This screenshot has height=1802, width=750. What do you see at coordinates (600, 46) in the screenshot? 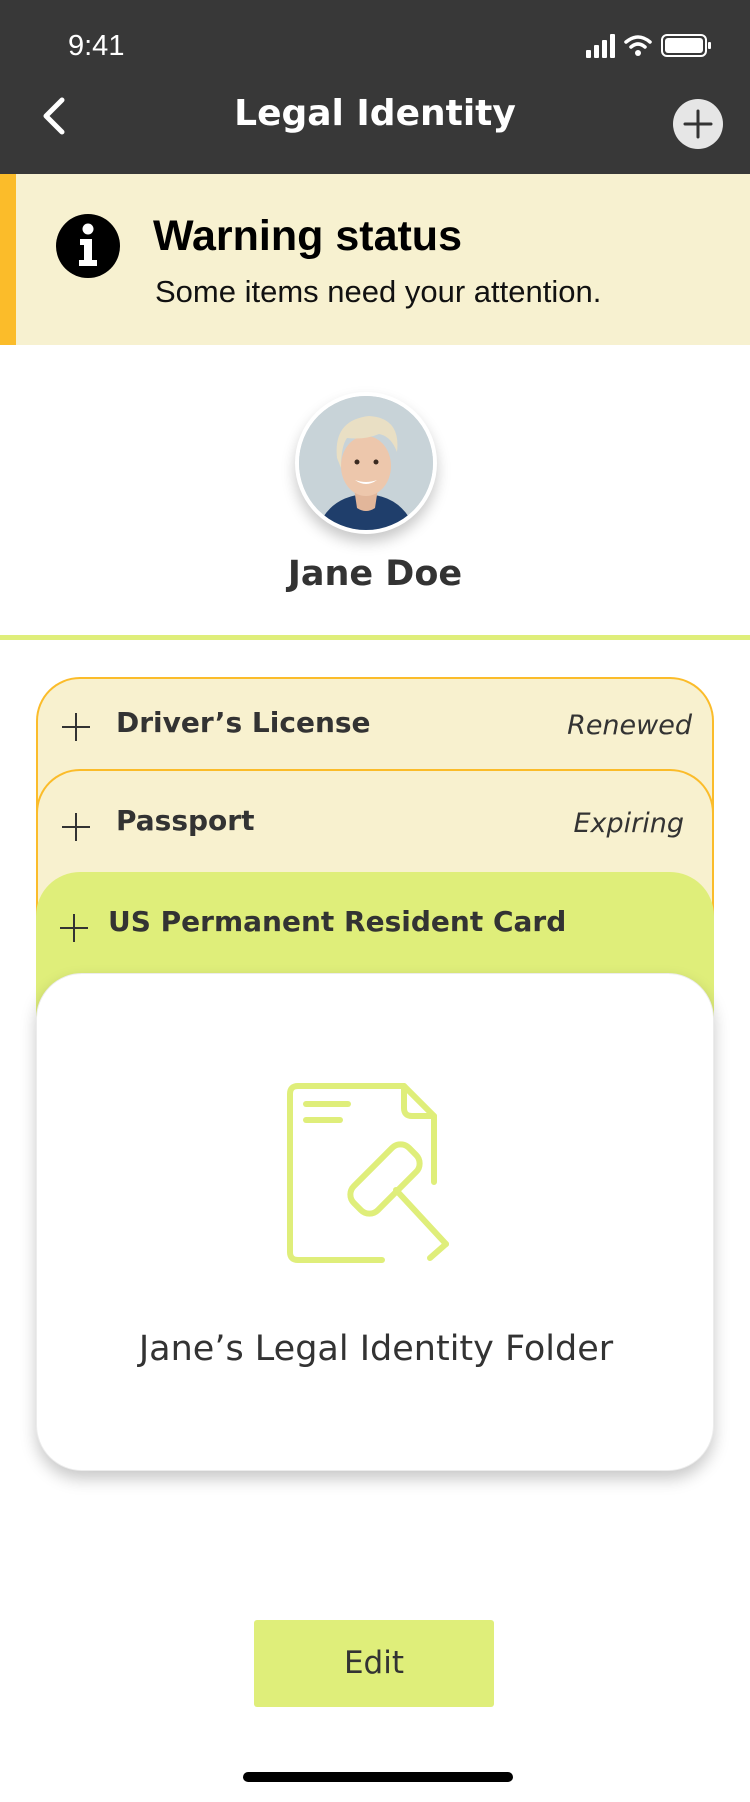
I see `signal-icon` at bounding box center [600, 46].